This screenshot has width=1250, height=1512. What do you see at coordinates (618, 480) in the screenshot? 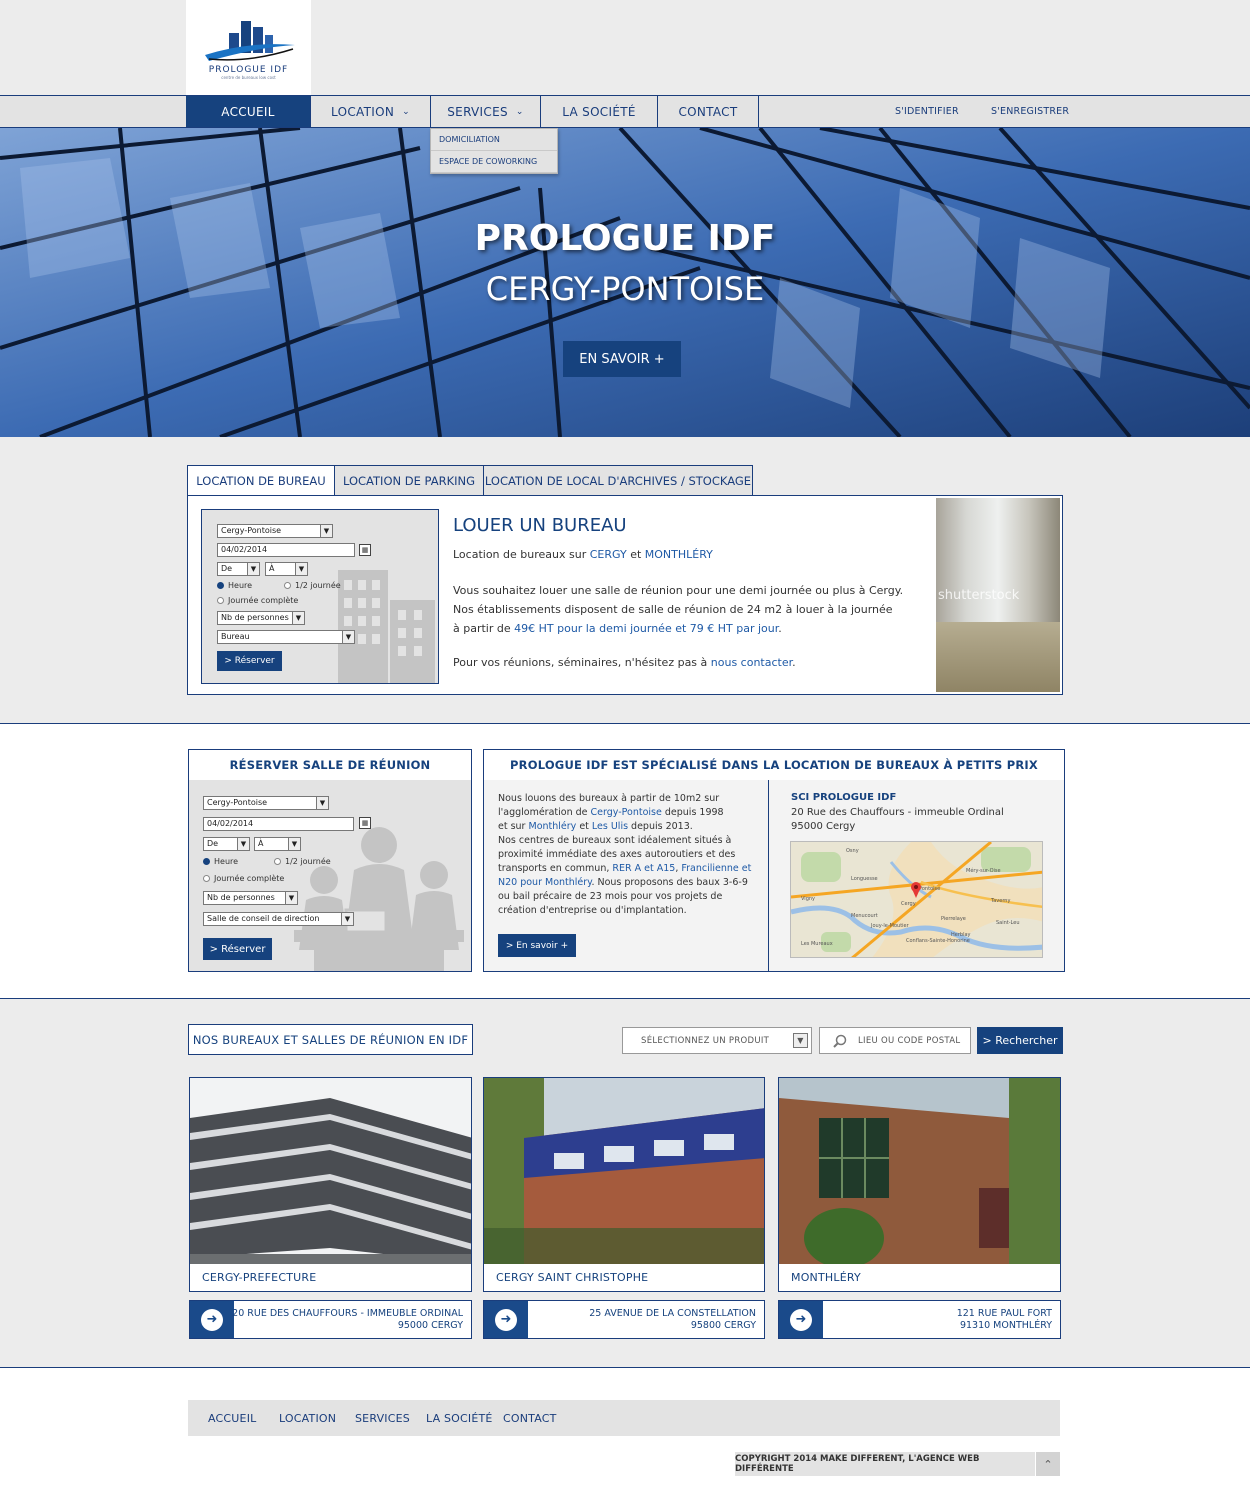
I see `tab-location-archives: LOCATION DE LOCAL D'ARCHIVES / STOCKAGE` at bounding box center [618, 480].